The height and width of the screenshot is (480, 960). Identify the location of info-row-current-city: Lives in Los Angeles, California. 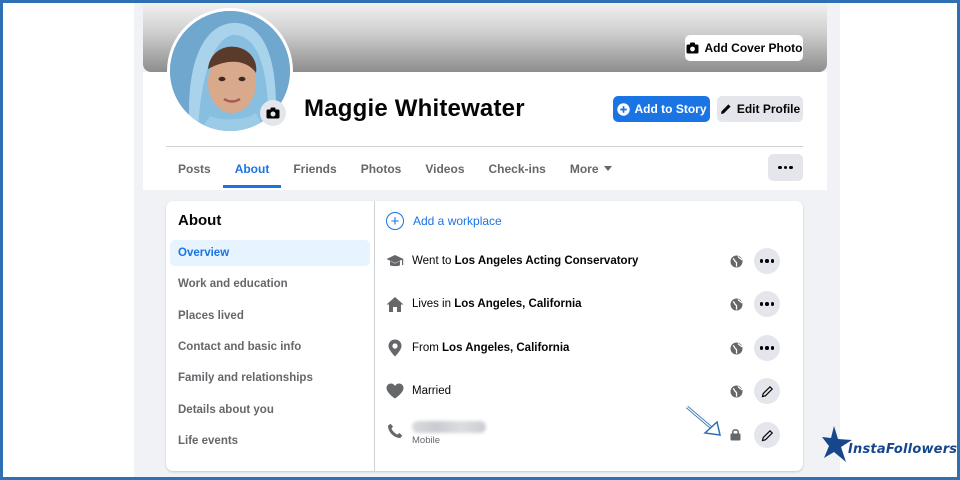
(583, 304).